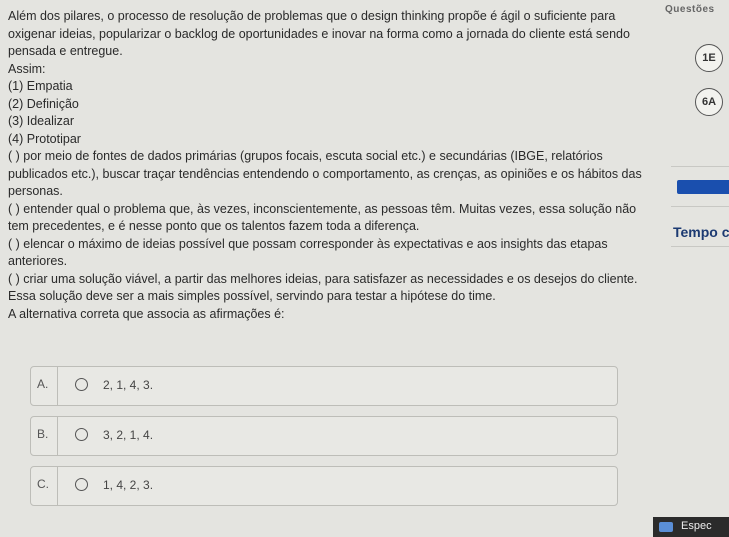 Image resolution: width=729 pixels, height=537 pixels. What do you see at coordinates (43, 434) in the screenshot?
I see `option-letter: B.` at bounding box center [43, 434].